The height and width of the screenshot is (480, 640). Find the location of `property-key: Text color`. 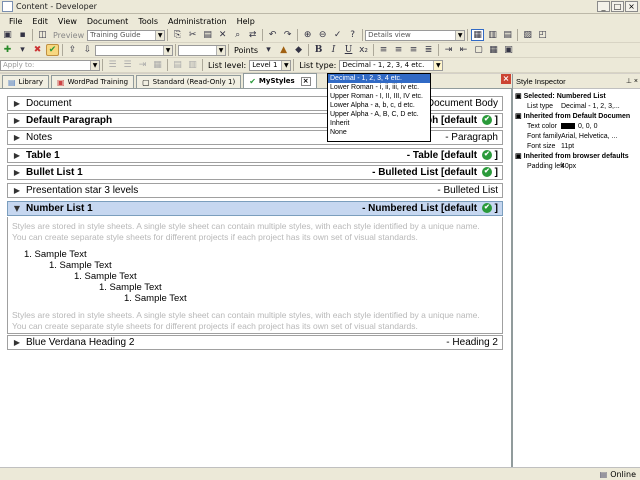

property-key: Text color is located at coordinates (542, 126).